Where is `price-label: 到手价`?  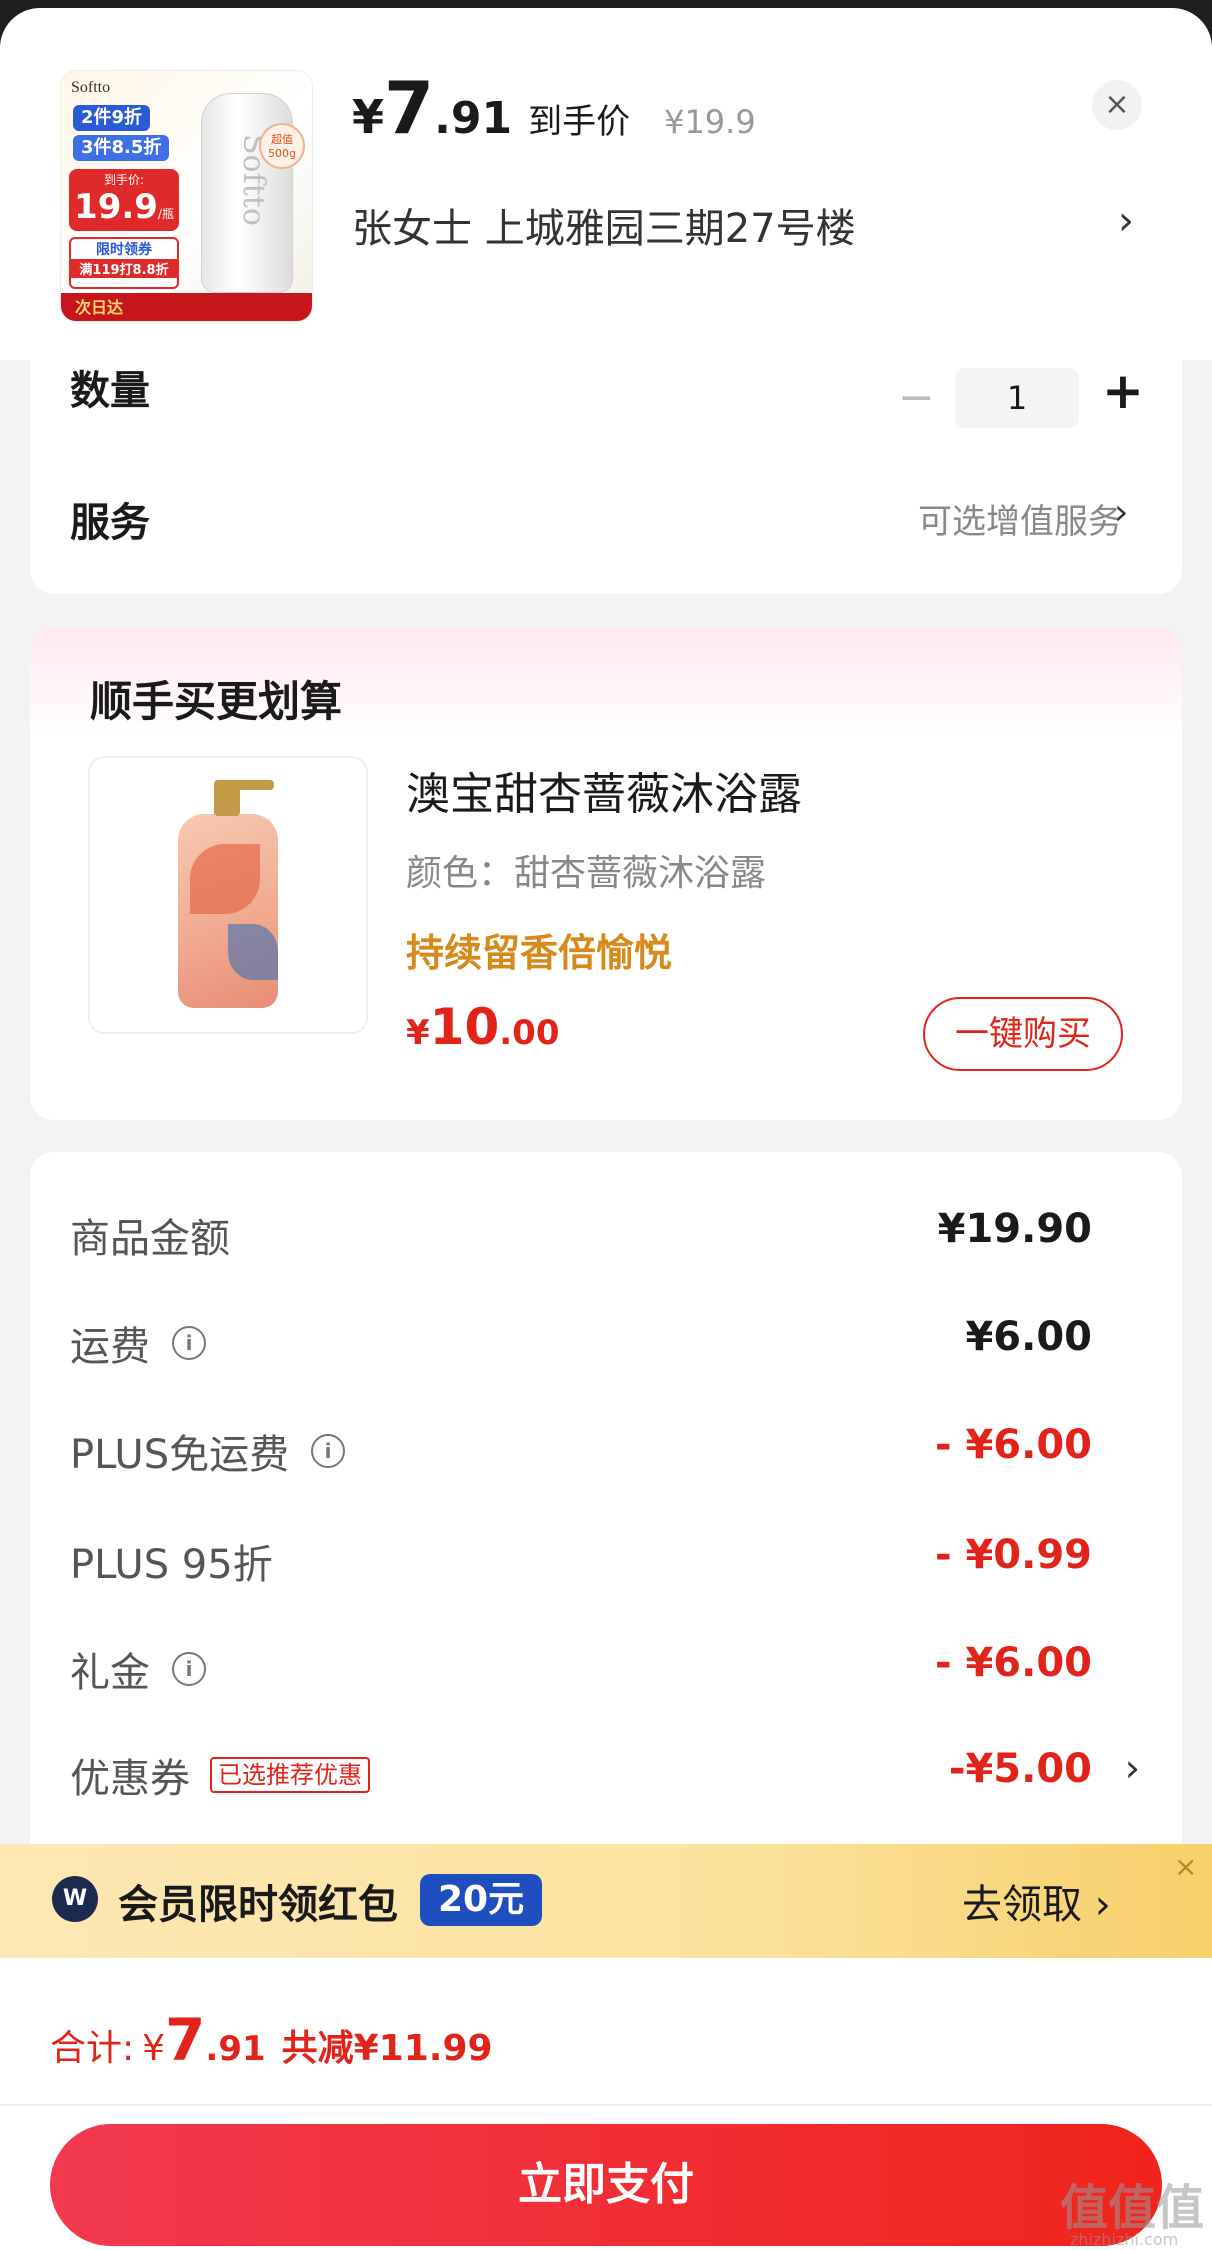 price-label: 到手价 is located at coordinates (579, 122).